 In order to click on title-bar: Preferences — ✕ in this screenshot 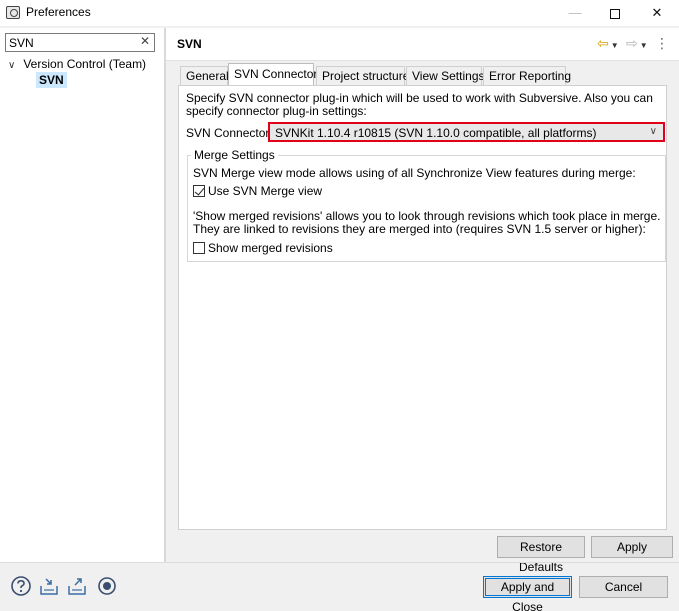, I will do `click(339, 13)`.